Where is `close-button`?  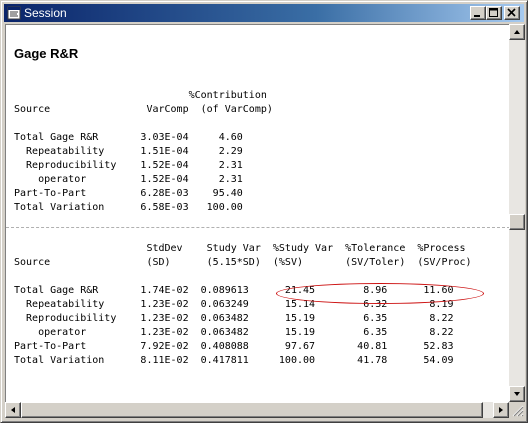 close-button is located at coordinates (512, 13).